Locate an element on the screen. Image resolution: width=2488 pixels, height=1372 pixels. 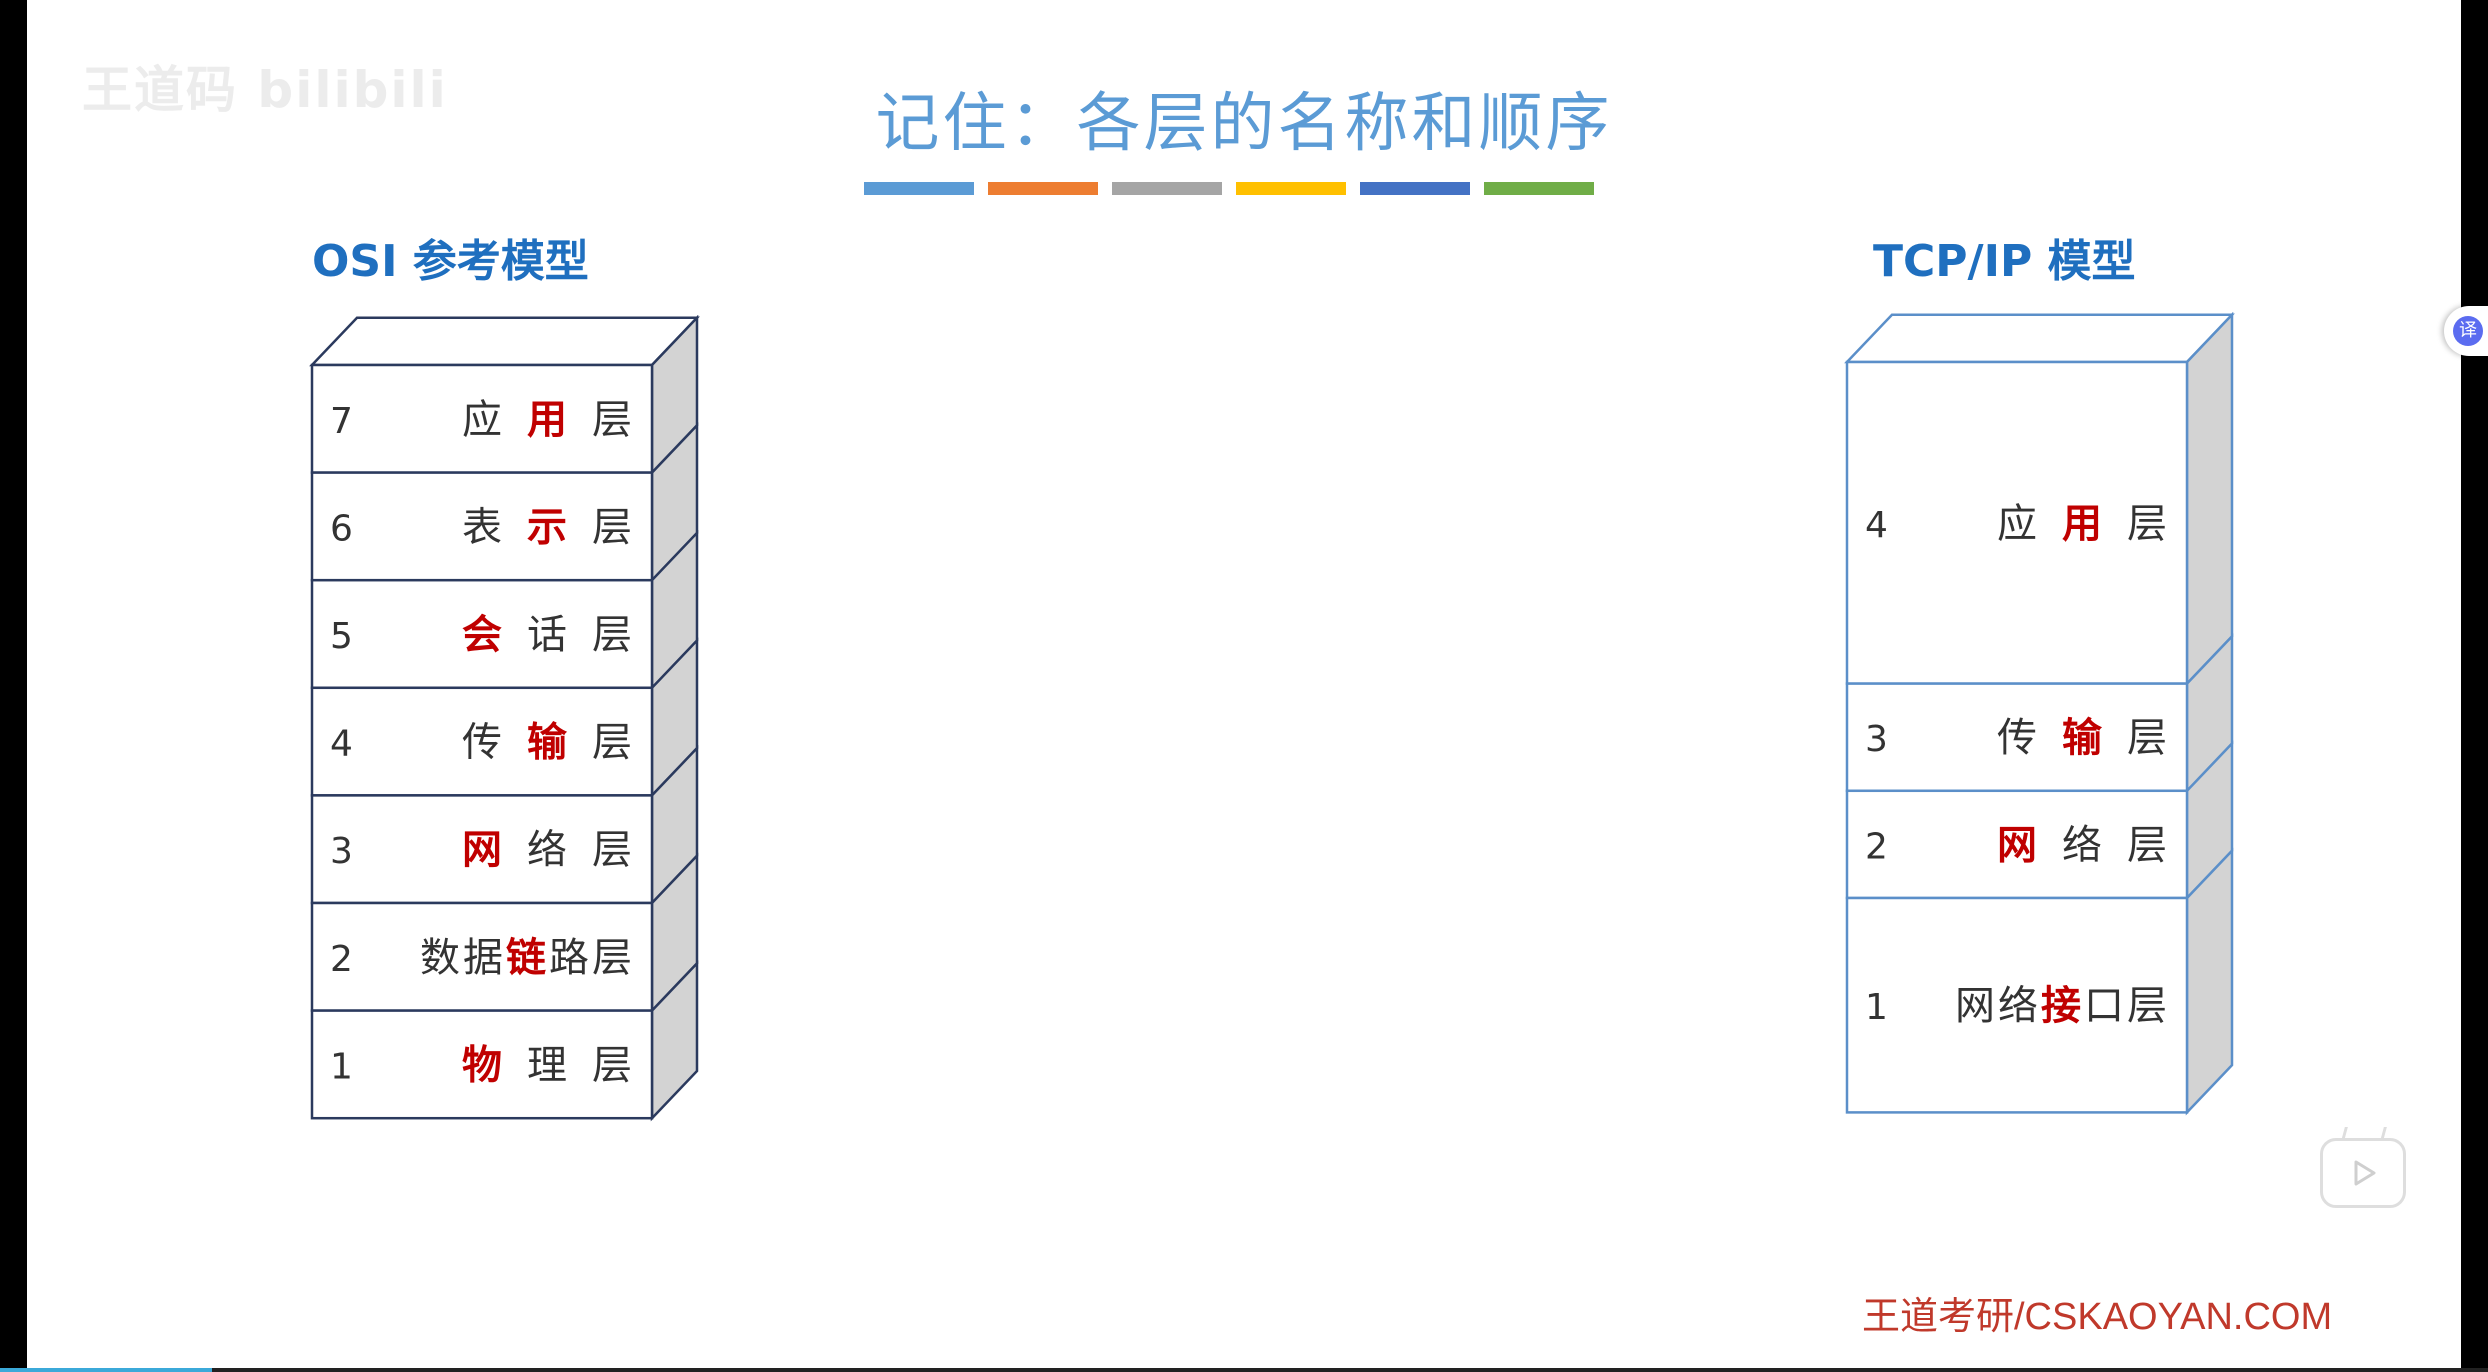
layer-name-char: 表 is located at coordinates (482, 527).